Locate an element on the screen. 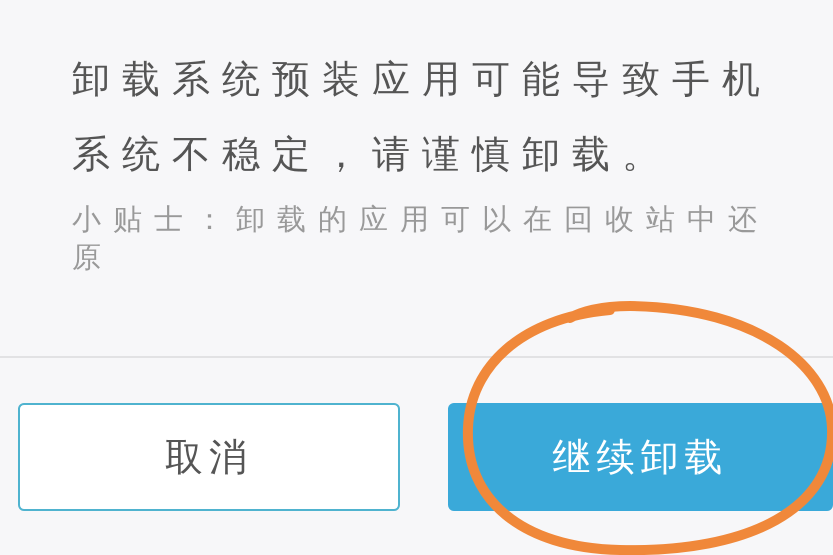  cancel-button: 取消 is located at coordinates (209, 457).